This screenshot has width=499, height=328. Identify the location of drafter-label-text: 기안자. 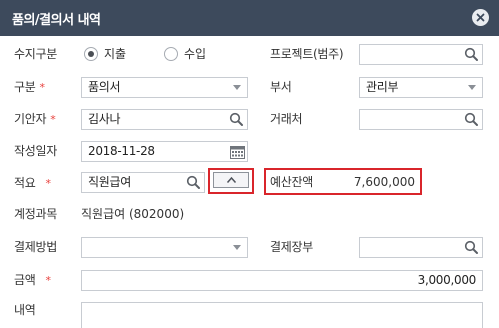
(30, 119).